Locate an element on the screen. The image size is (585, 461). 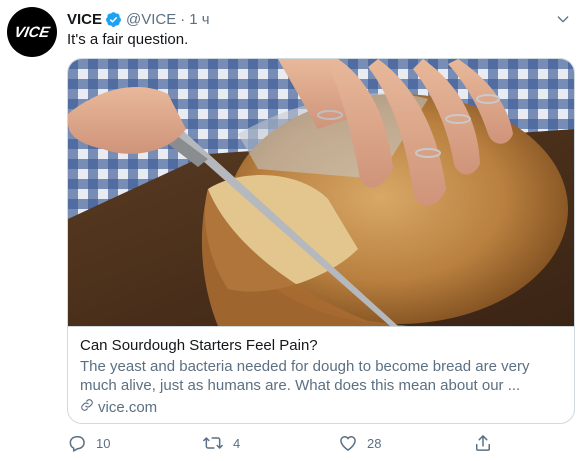
verified-badge-icon is located at coordinates (113, 19).